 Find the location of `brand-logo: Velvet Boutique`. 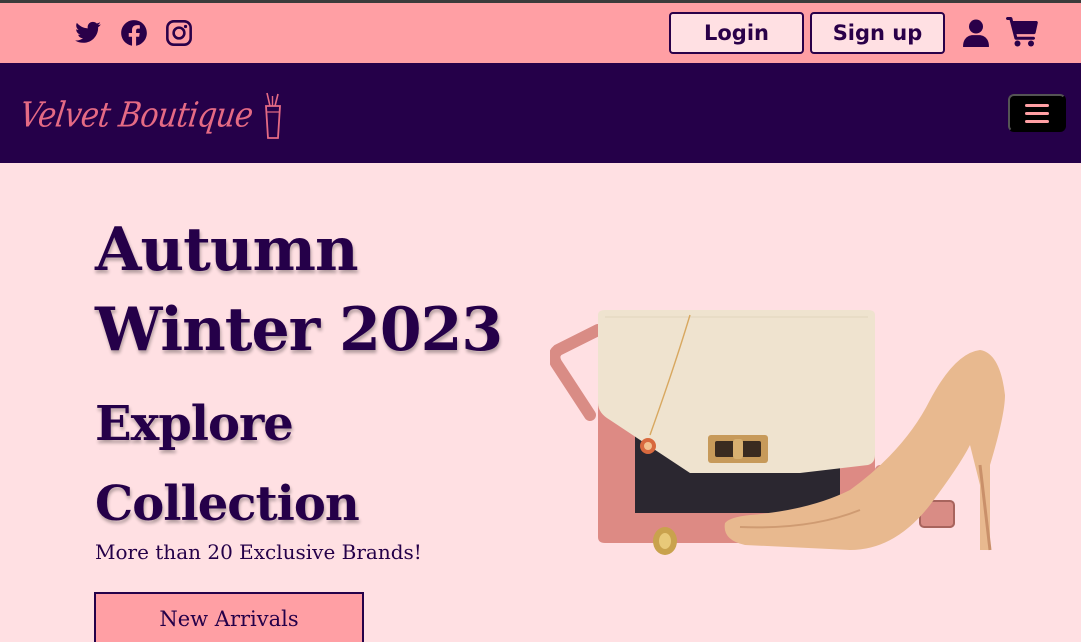

brand-logo: Velvet Boutique is located at coordinates (150, 115).